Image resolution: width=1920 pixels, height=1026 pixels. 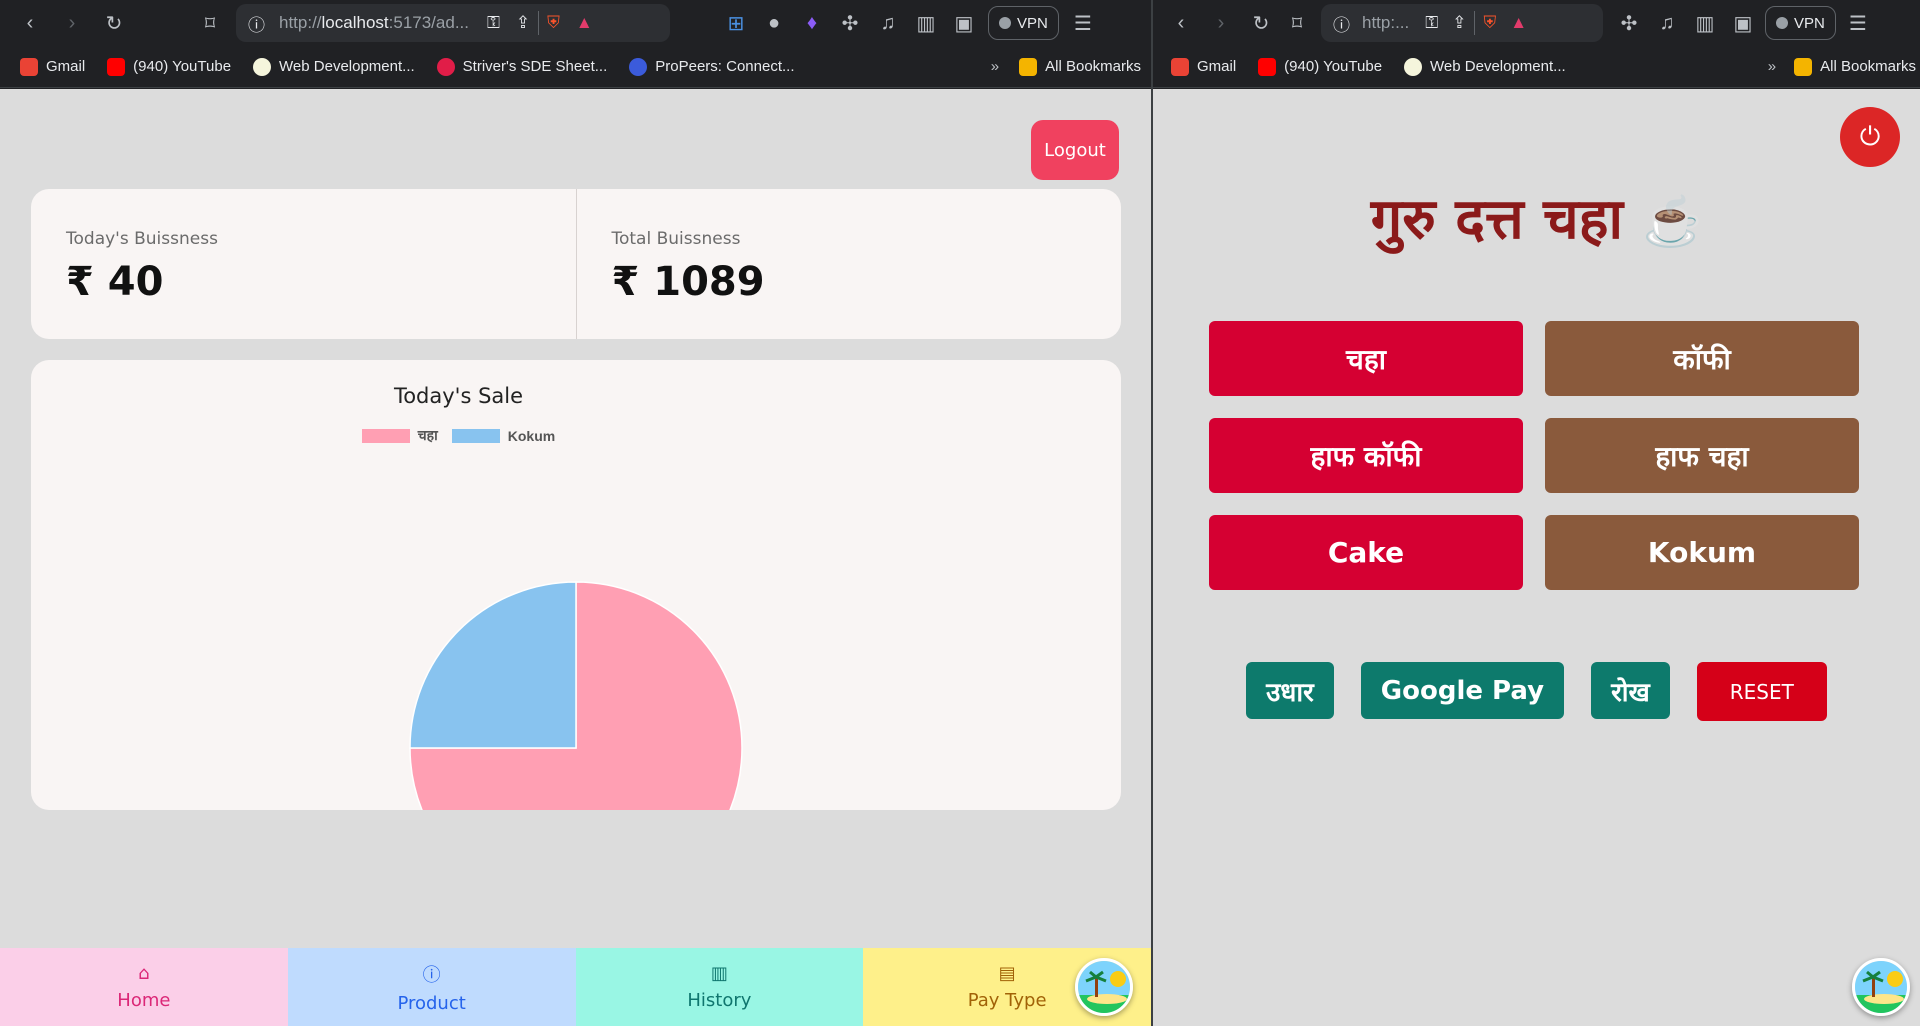 I want to click on today-business-stat: Today's Buissness ₹ 40, so click(x=303, y=264).